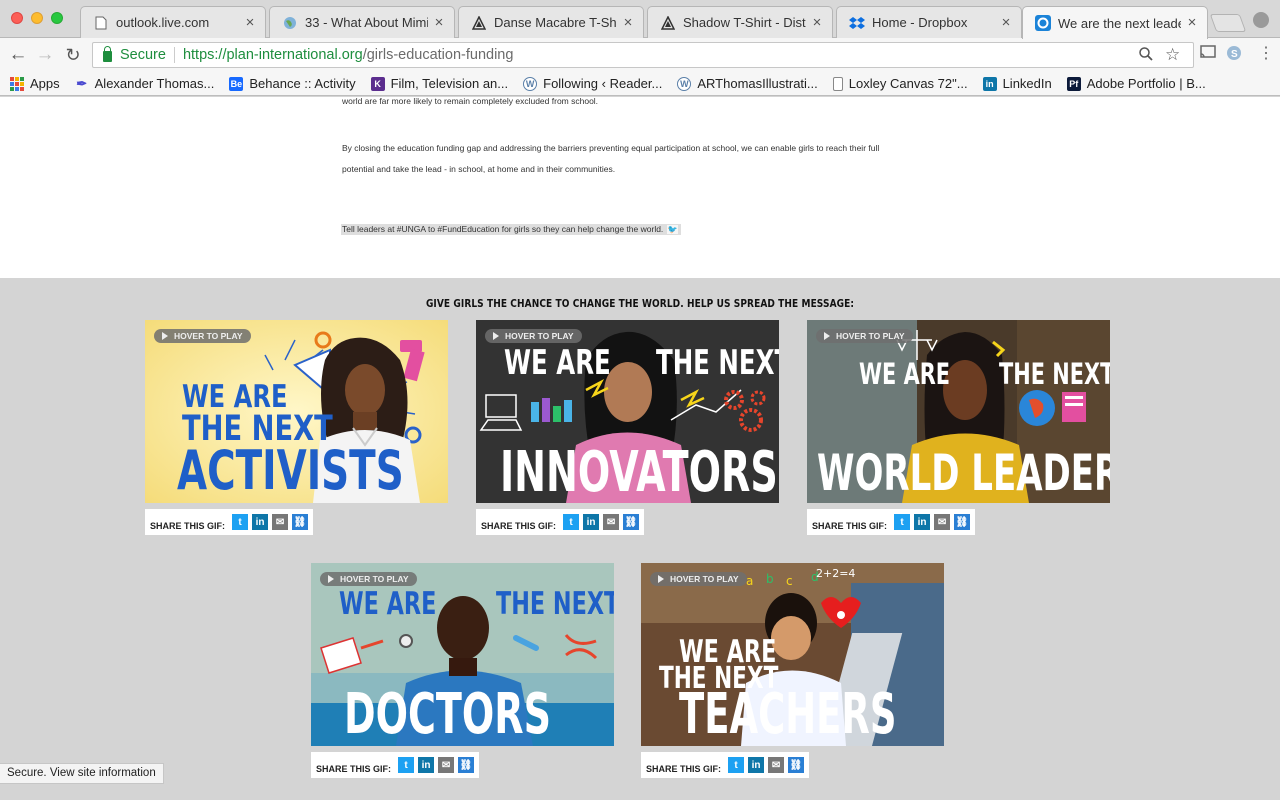 Image resolution: width=1280 pixels, height=800 pixels. I want to click on svg-text: c, so click(789, 581).